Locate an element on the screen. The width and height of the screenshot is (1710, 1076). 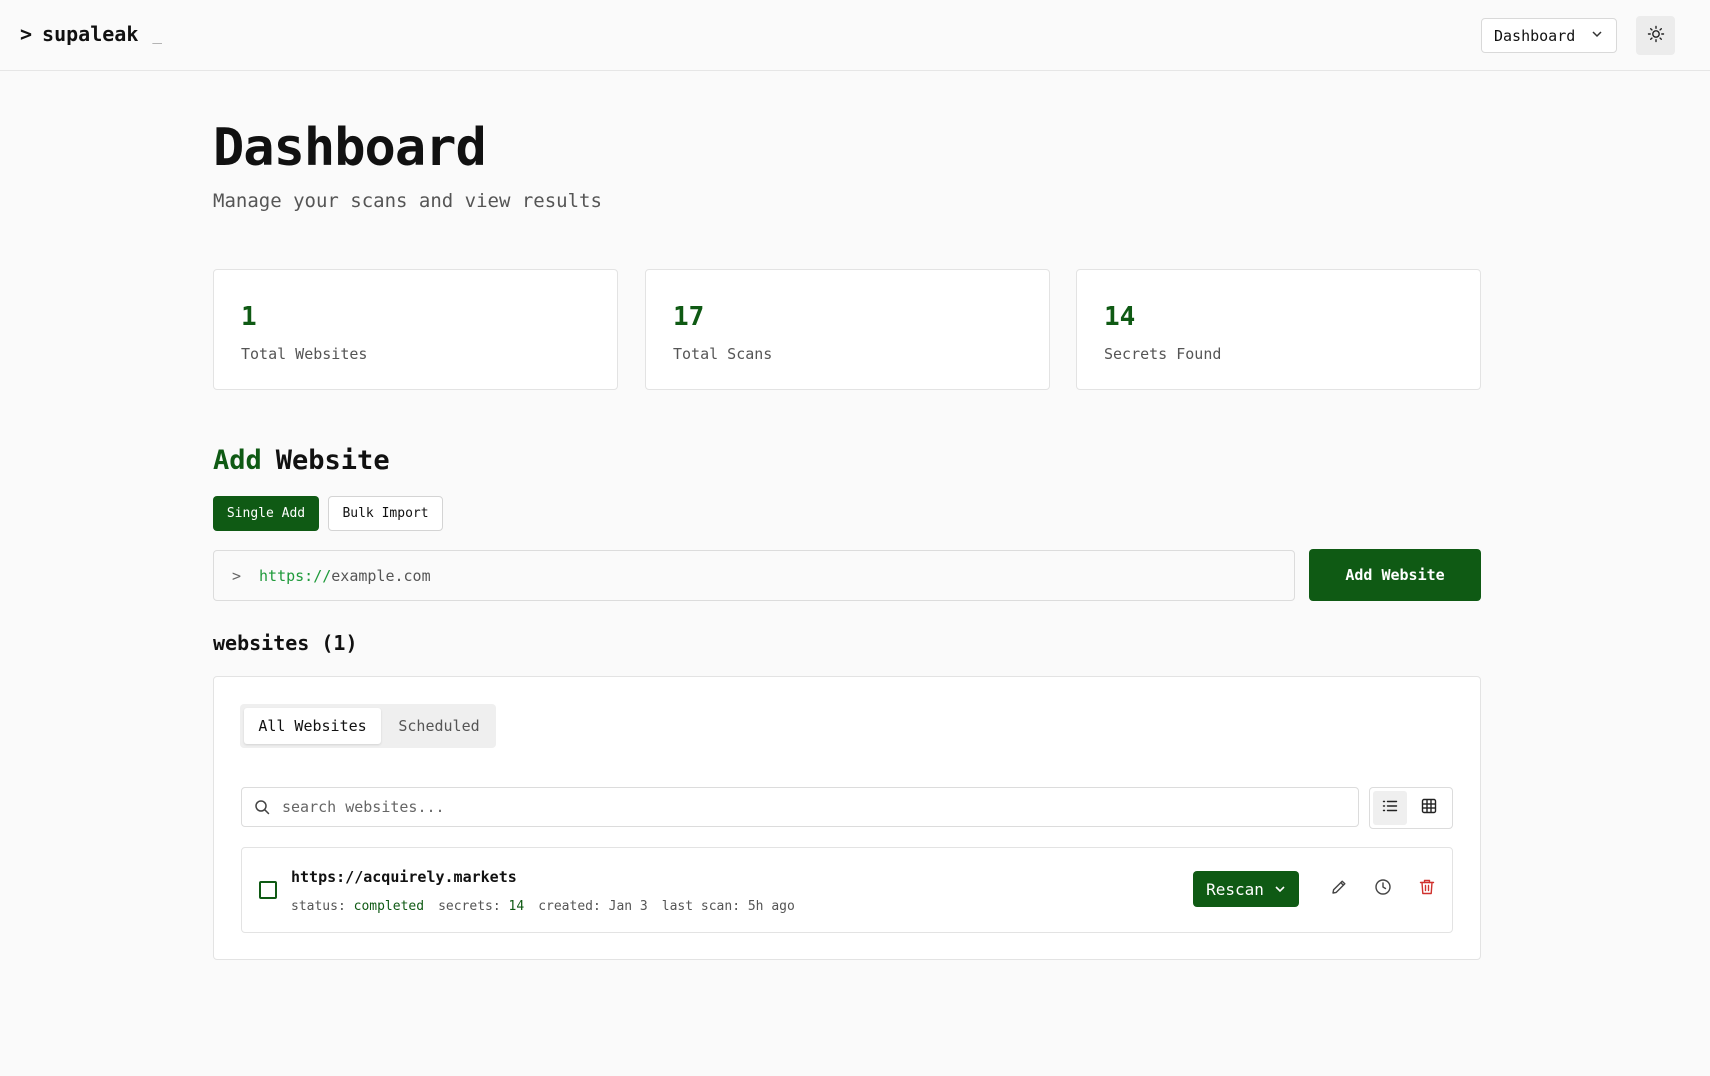
history-button is located at coordinates (1383, 889).